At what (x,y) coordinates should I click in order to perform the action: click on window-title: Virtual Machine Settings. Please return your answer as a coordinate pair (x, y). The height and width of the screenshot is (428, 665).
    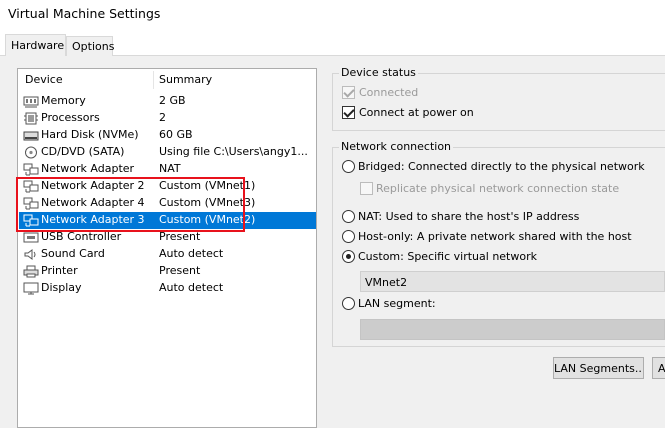
    Looking at the image, I should click on (84, 13).